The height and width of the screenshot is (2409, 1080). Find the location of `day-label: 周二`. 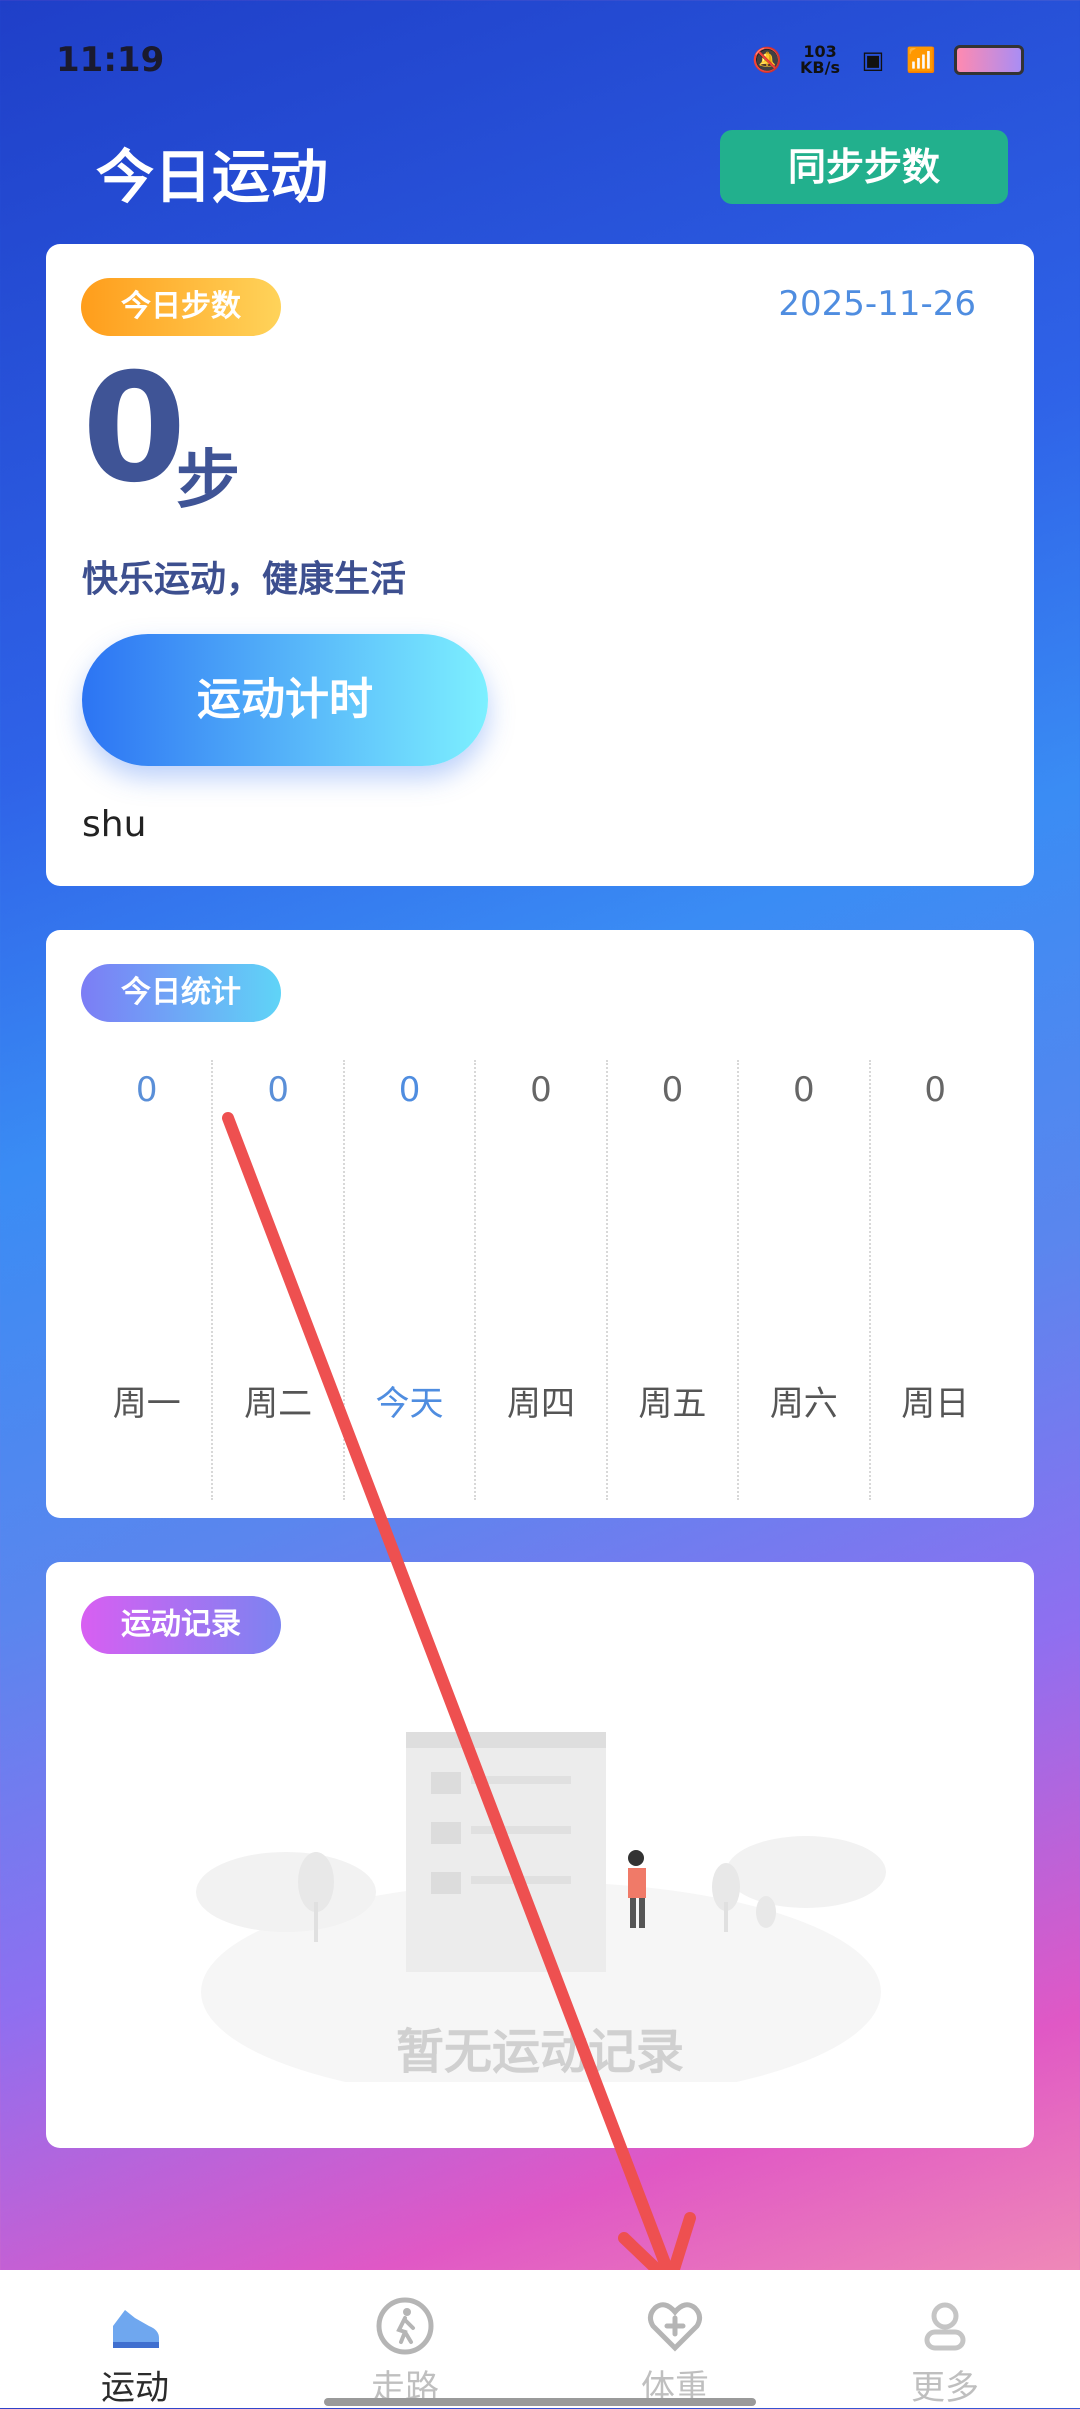

day-label: 周二 is located at coordinates (278, 1404).